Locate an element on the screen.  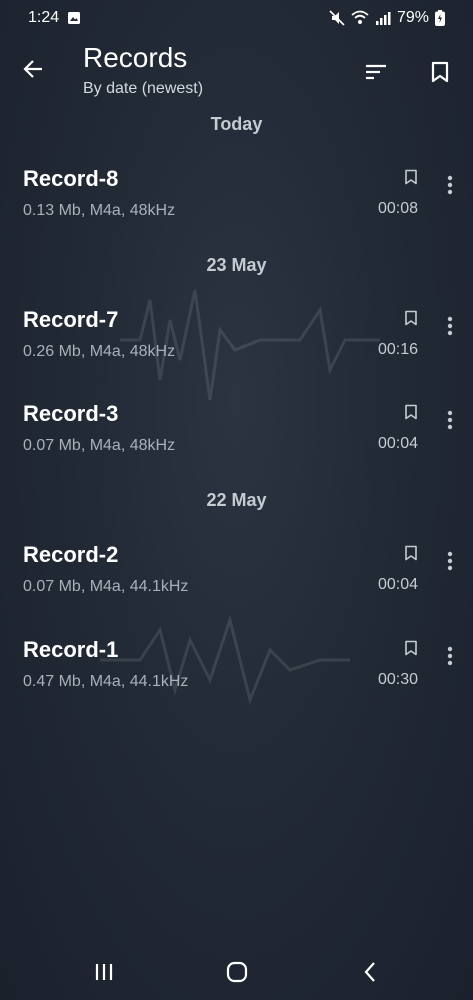
battery-icon is located at coordinates (440, 18).